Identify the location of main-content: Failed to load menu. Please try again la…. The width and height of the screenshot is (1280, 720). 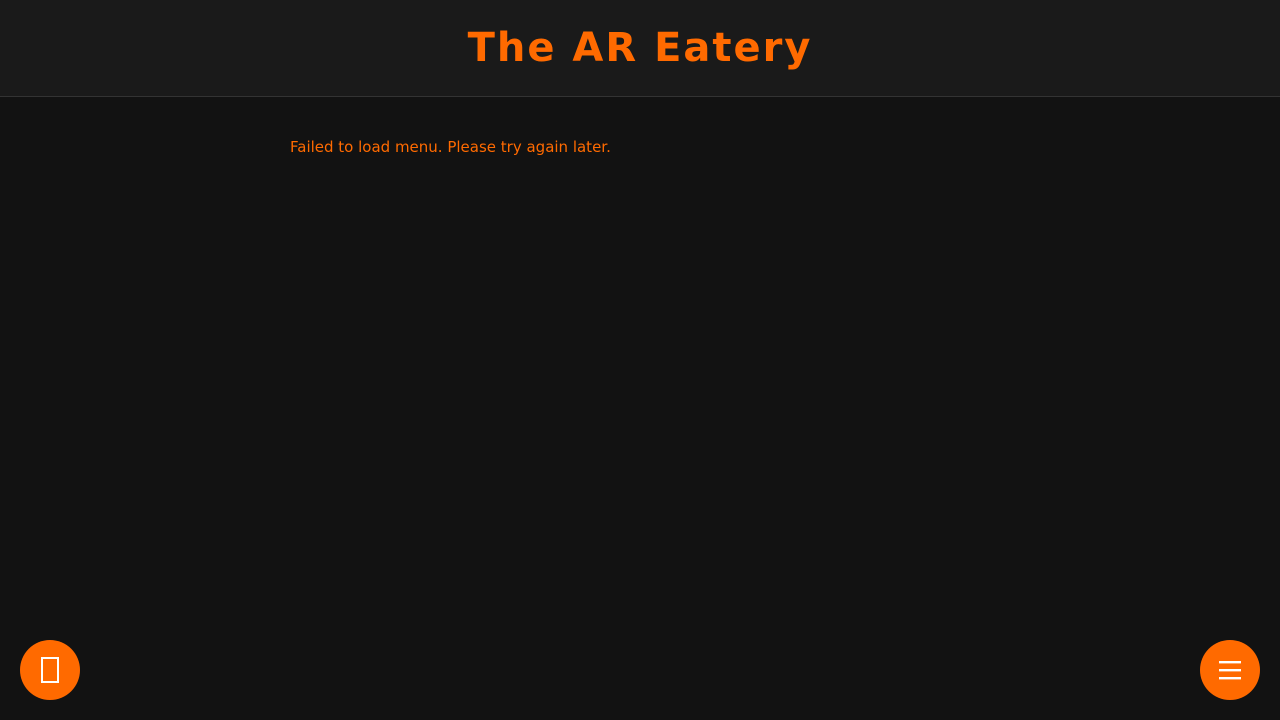
(640, 147).